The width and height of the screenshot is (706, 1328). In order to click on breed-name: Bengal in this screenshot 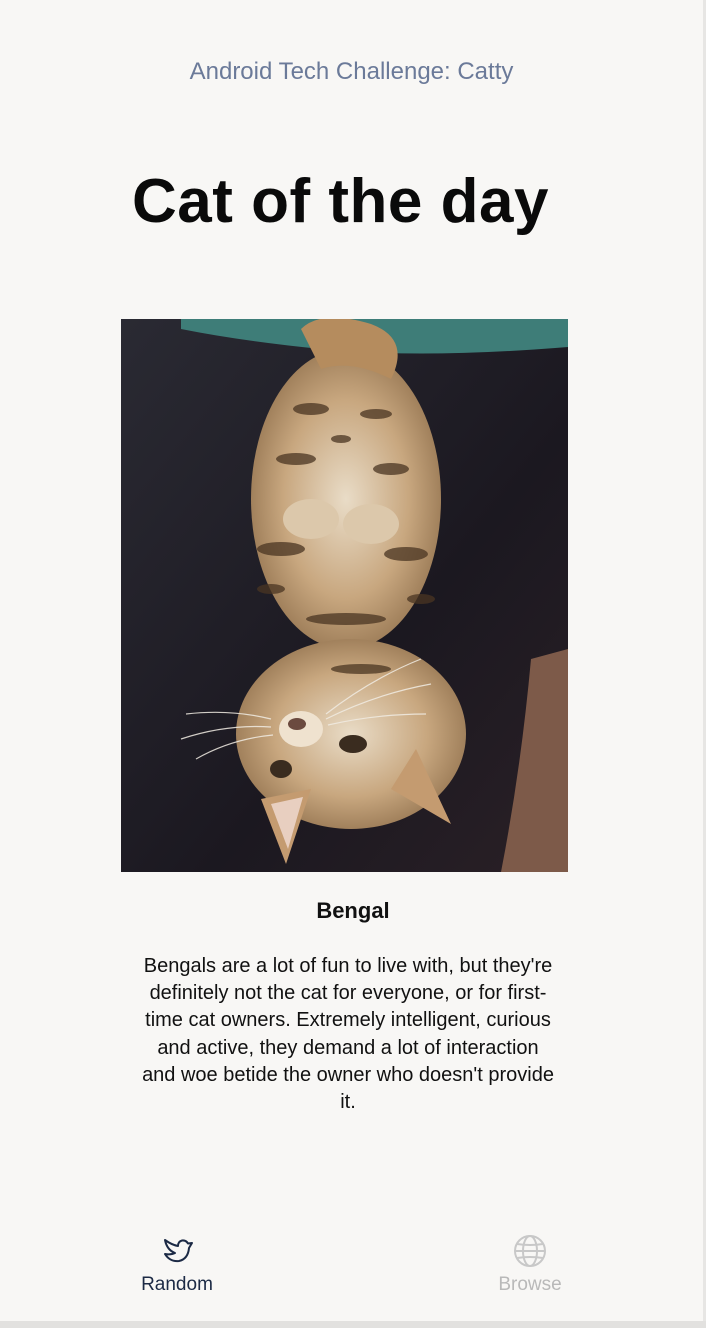, I will do `click(353, 910)`.